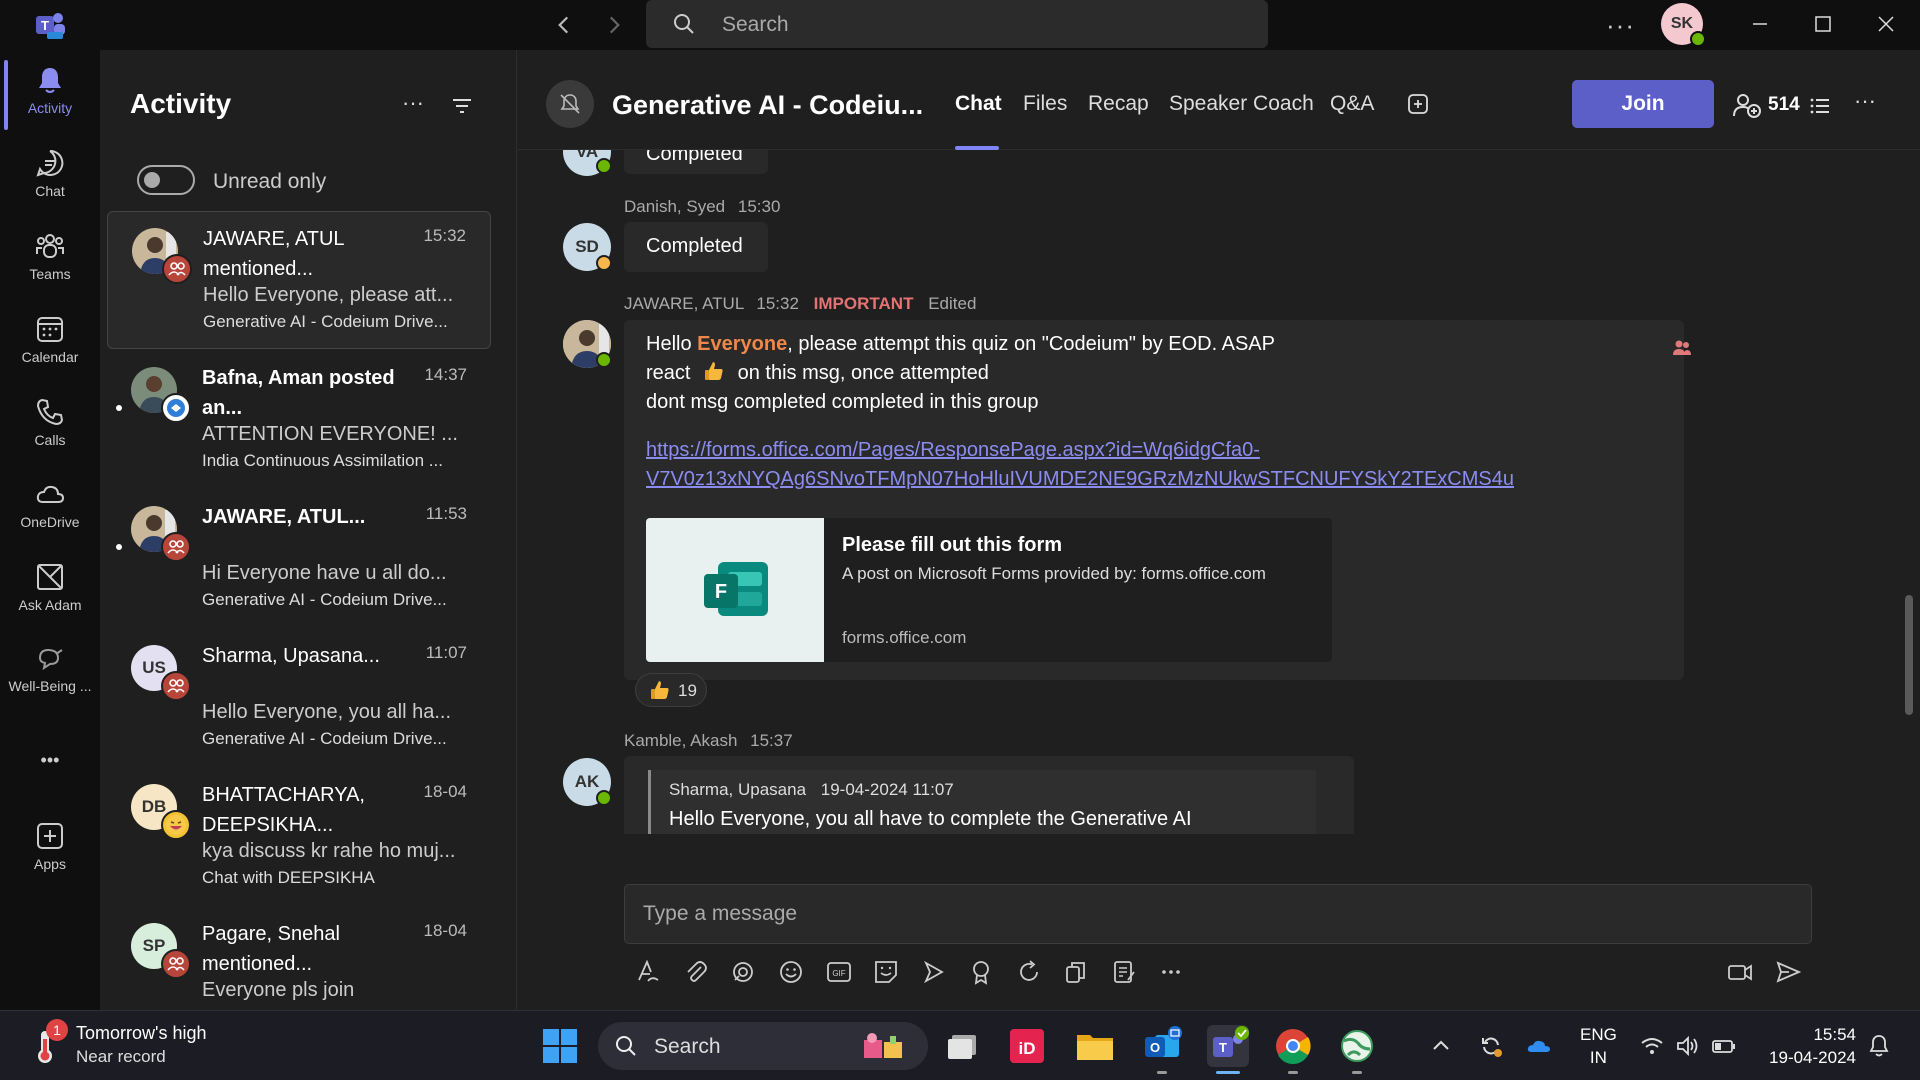  What do you see at coordinates (50, 425) in the screenshot?
I see `rail-item-calls: Calls` at bounding box center [50, 425].